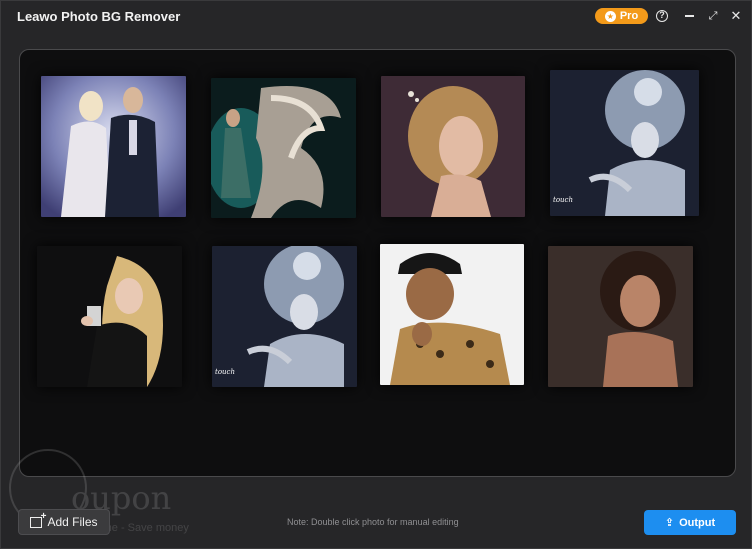 This screenshot has height=549, width=752. I want to click on output-label: Output, so click(697, 522).